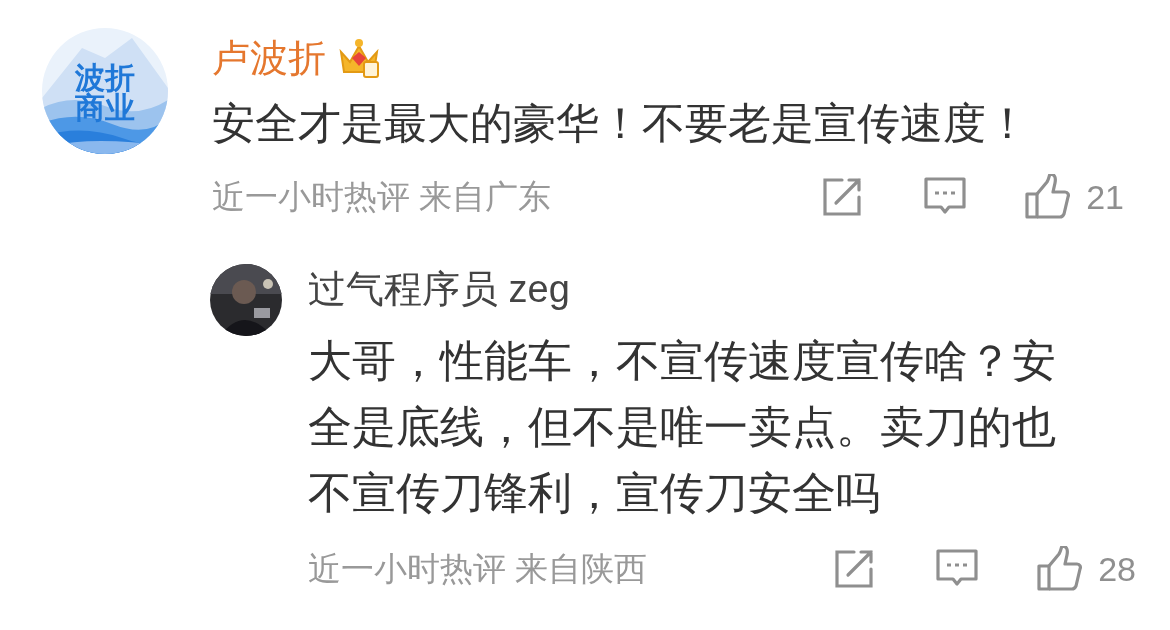  I want to click on like-count: 28, so click(1117, 568).